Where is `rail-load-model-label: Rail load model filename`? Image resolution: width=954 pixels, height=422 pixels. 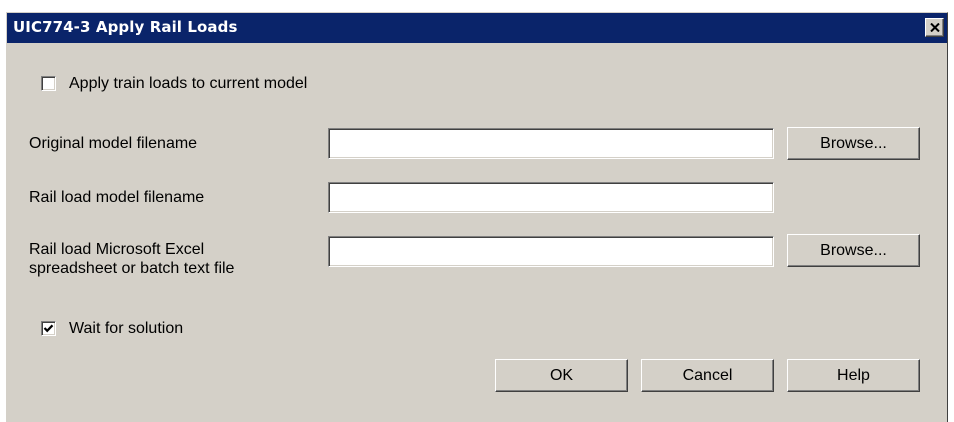
rail-load-model-label: Rail load model filename is located at coordinates (117, 197).